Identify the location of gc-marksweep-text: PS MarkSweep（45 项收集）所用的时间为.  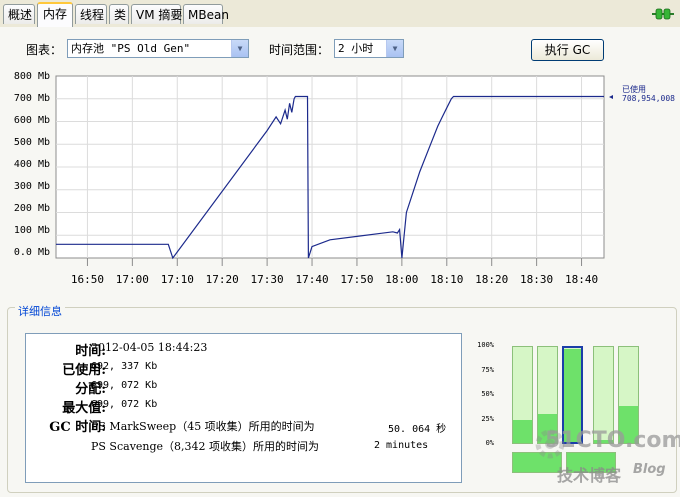
(203, 426).